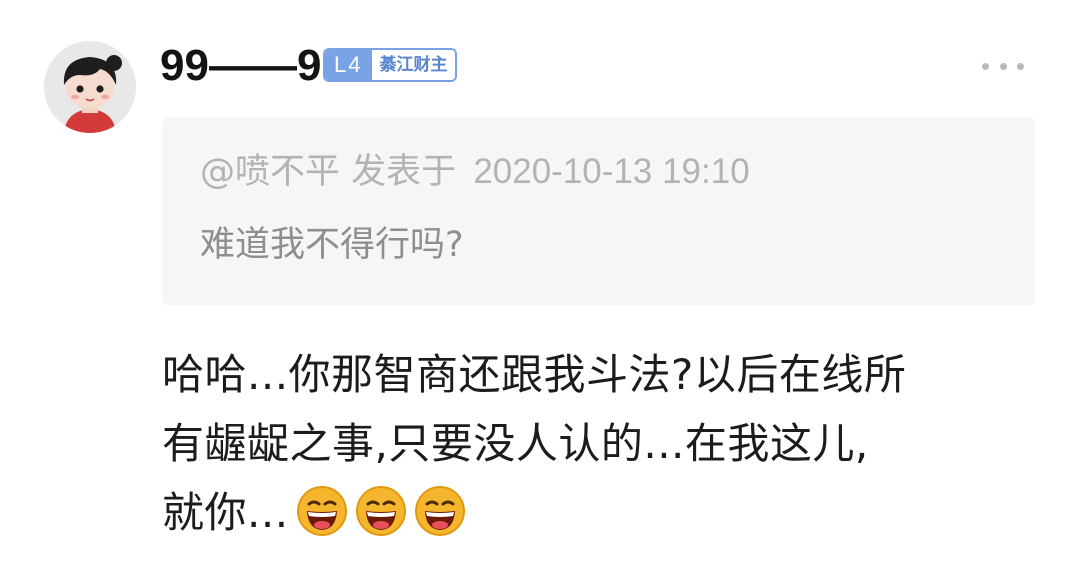  I want to click on quote-text: 难道我不得行吗?, so click(332, 245).